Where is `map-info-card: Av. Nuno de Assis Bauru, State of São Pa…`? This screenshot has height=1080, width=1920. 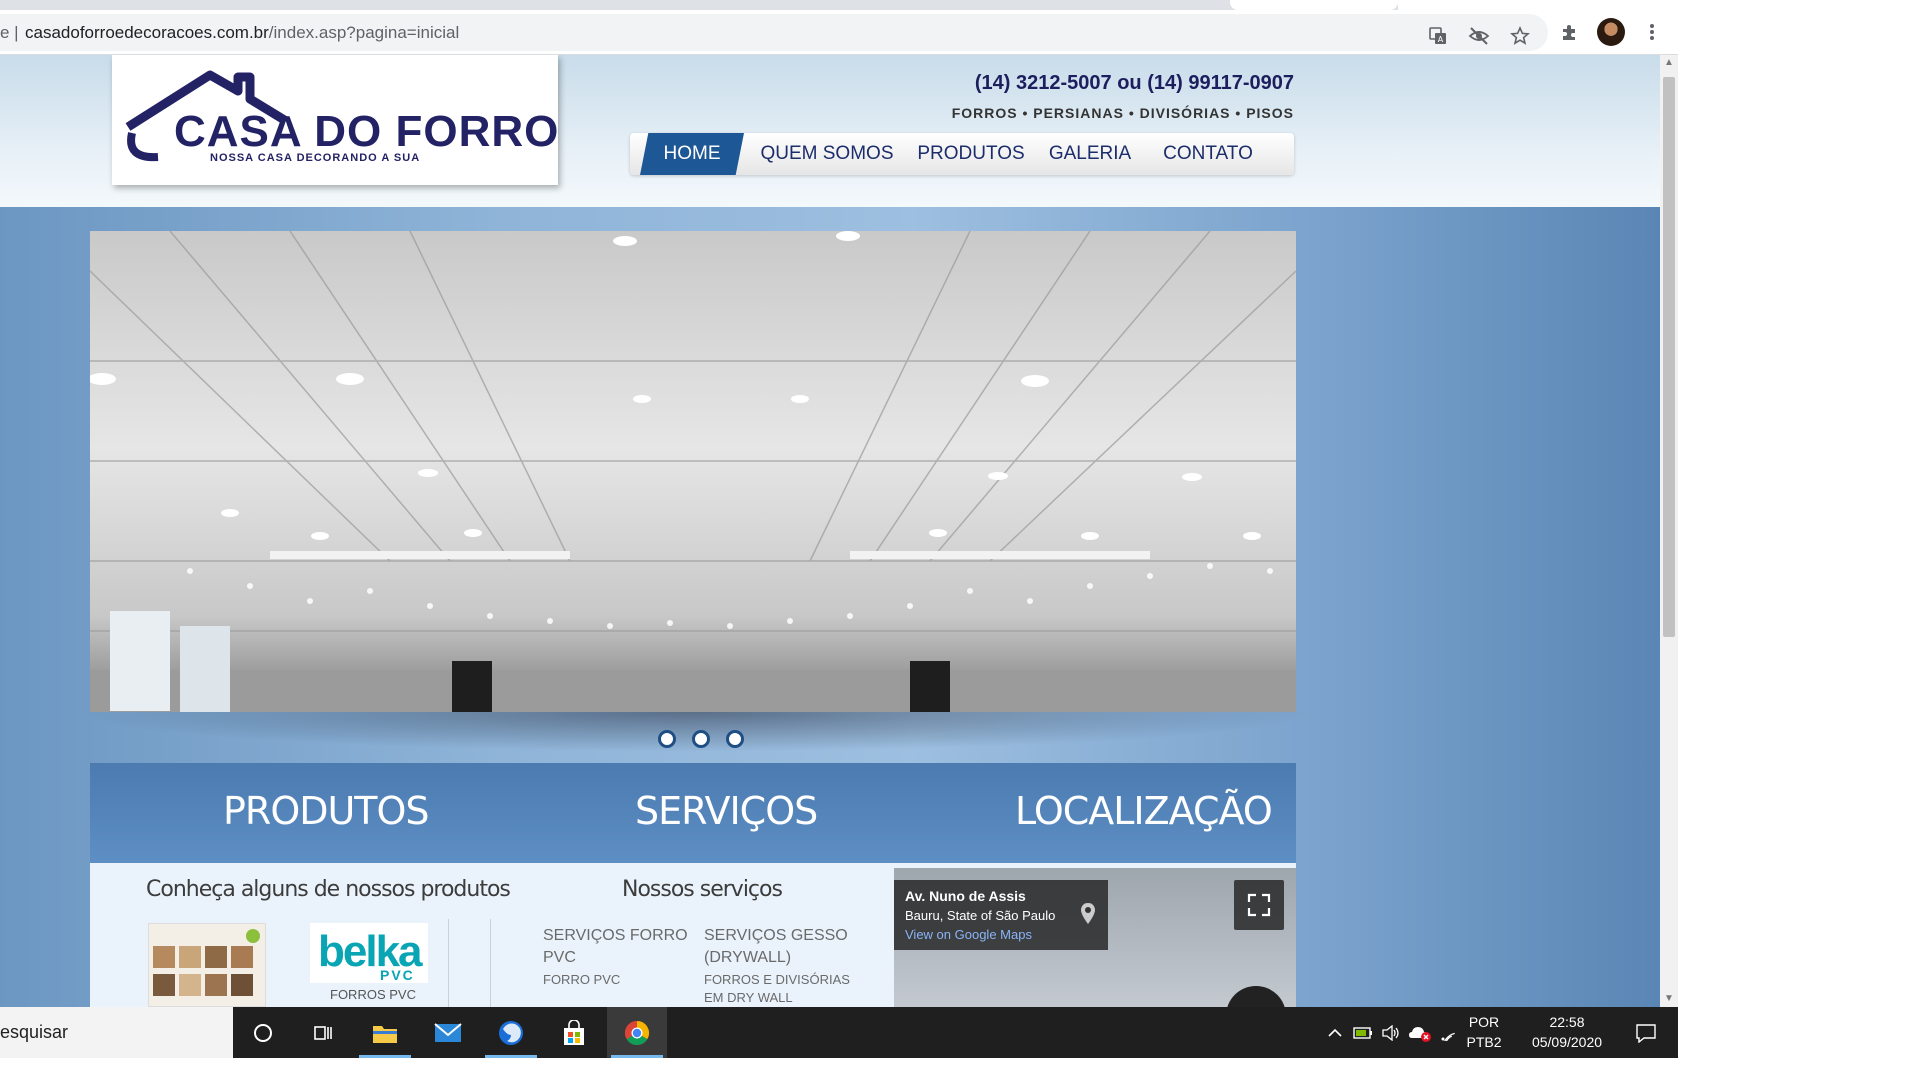 map-info-card: Av. Nuno de Assis Bauru, State of São Pa… is located at coordinates (1001, 915).